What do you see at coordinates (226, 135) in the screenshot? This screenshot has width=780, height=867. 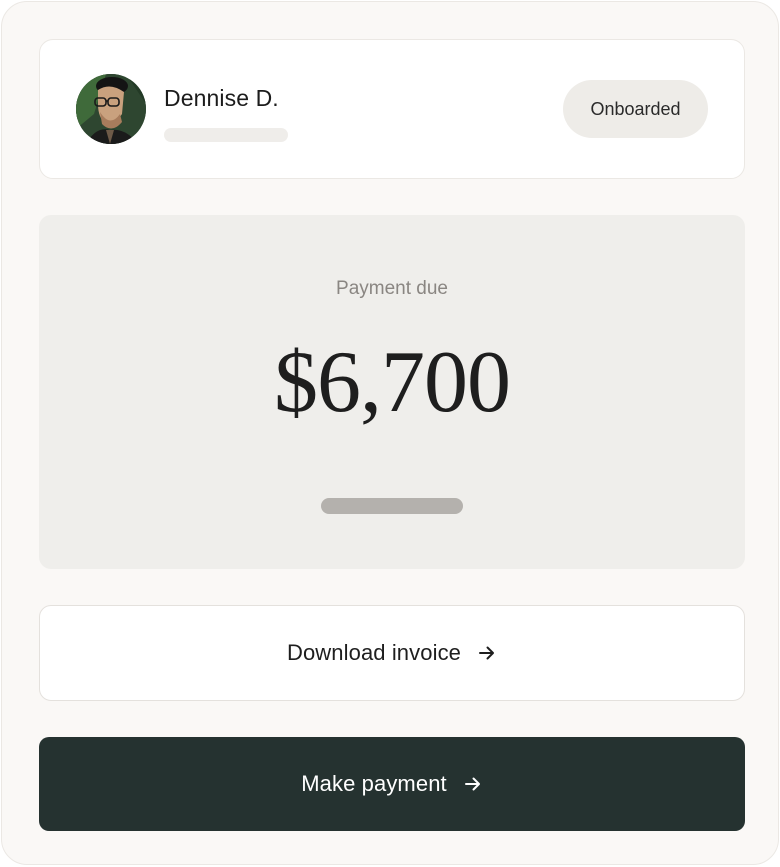 I see `subtitle-placeholder` at bounding box center [226, 135].